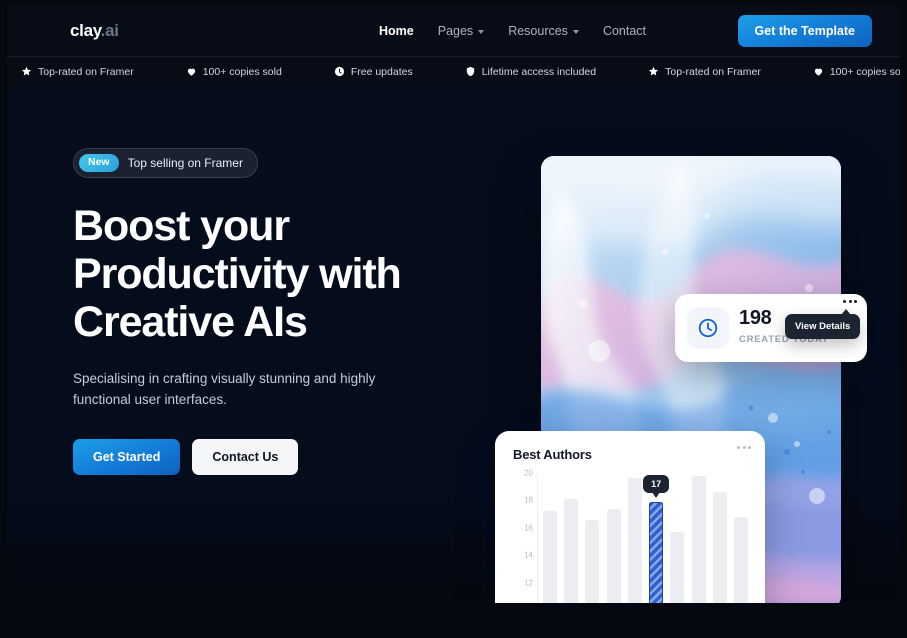 The height and width of the screenshot is (638, 907). I want to click on logo-suffix: .ai, so click(109, 30).